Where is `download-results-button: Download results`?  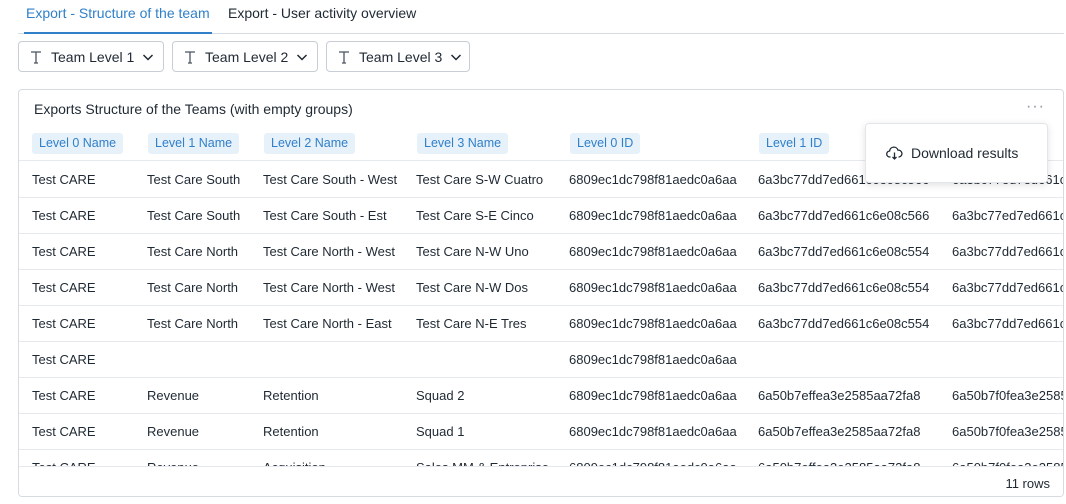
download-results-button: Download results is located at coordinates (956, 153).